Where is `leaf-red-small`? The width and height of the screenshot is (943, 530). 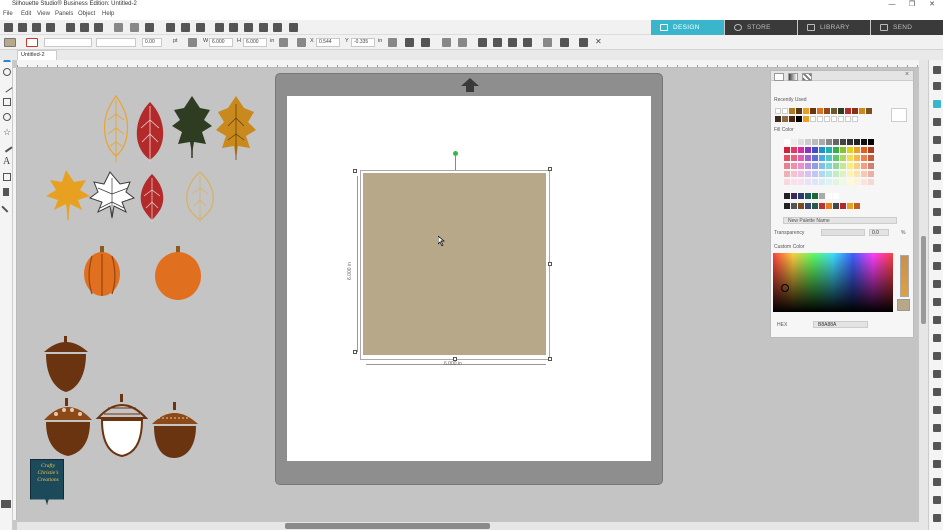 leaf-red-small is located at coordinates (152, 198).